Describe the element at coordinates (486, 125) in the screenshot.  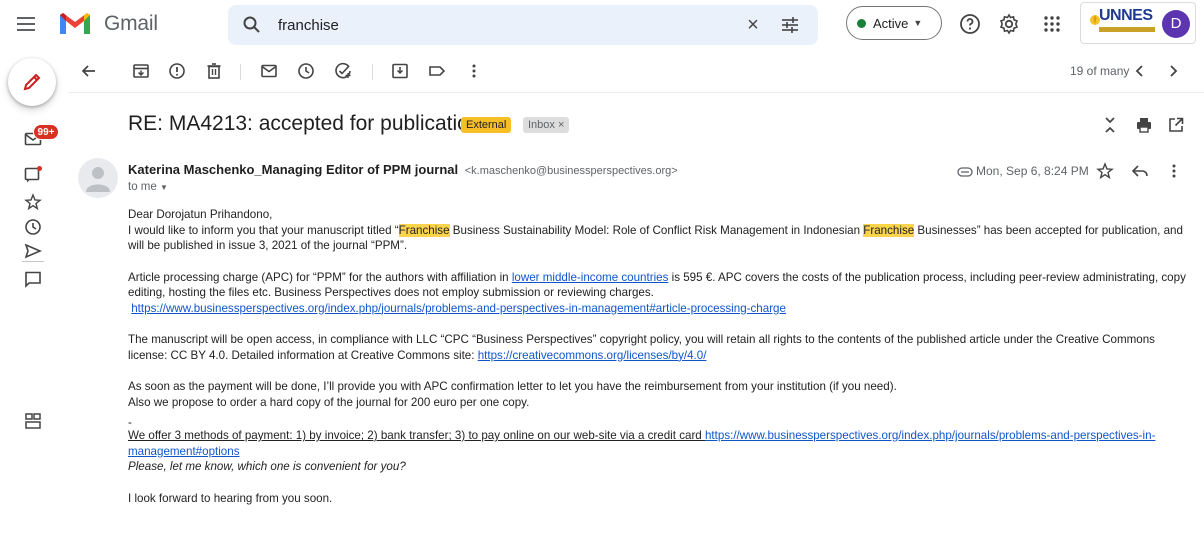
I see `external-label-badge: External` at that location.